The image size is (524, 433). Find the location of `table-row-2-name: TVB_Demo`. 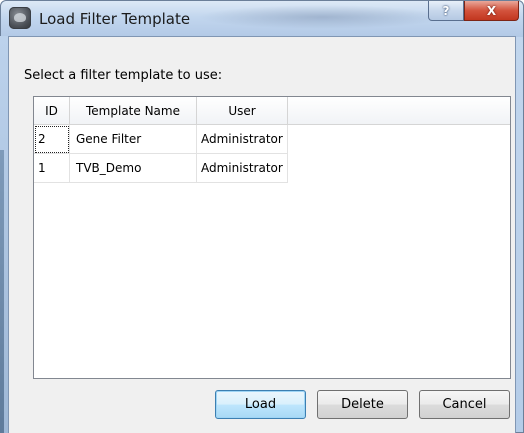

table-row-2-name: TVB_Demo is located at coordinates (133, 168).